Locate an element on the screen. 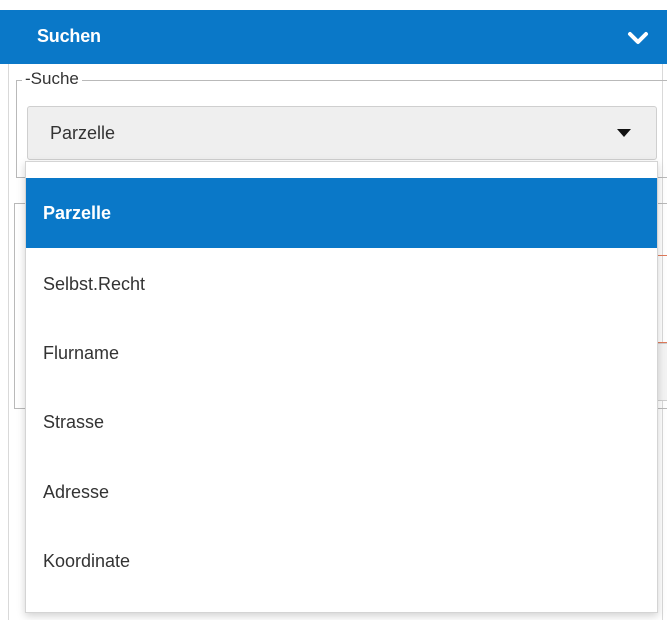  dropdown-option-flurname: Flurname is located at coordinates (341, 353).